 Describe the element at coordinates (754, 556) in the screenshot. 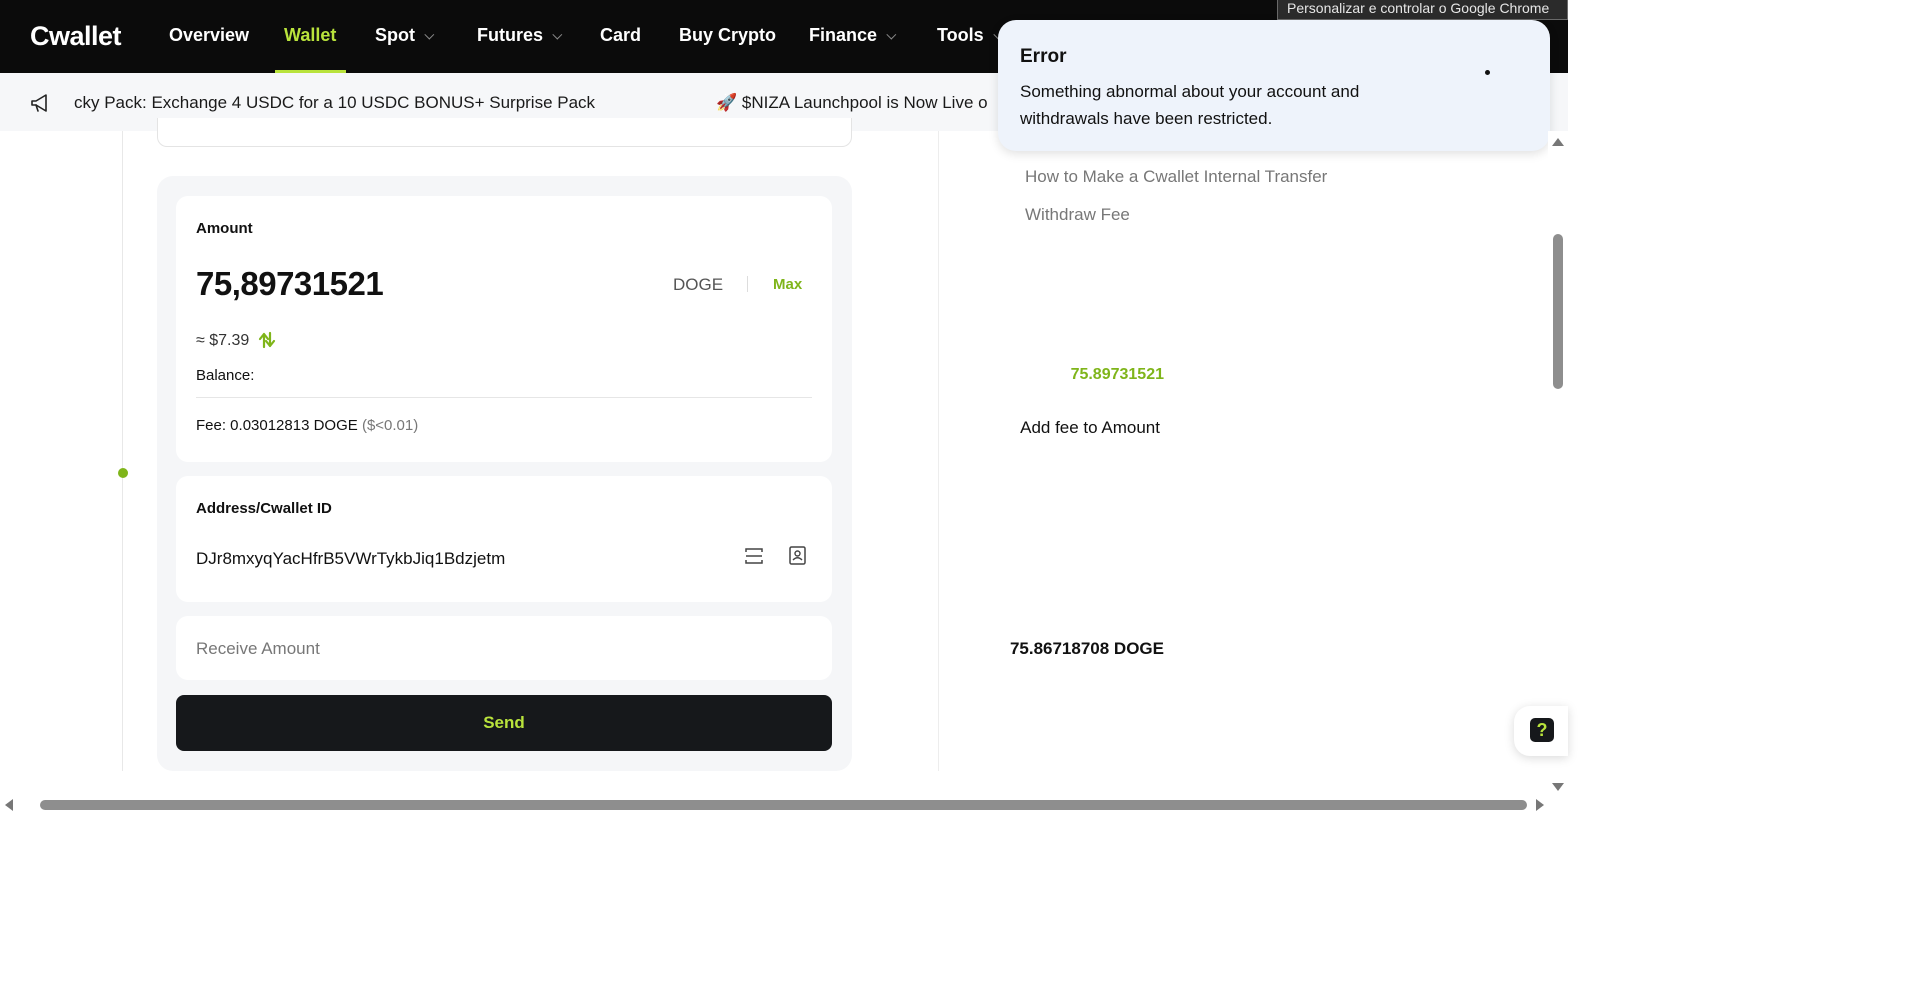

I see `scan-icon` at that location.